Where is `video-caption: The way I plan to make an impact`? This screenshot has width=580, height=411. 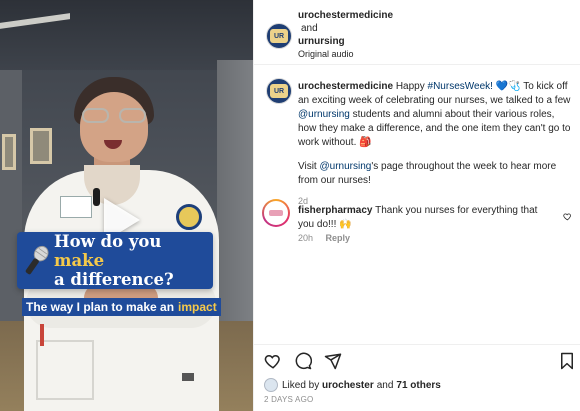 video-caption: The way I plan to make an impact is located at coordinates (121, 307).